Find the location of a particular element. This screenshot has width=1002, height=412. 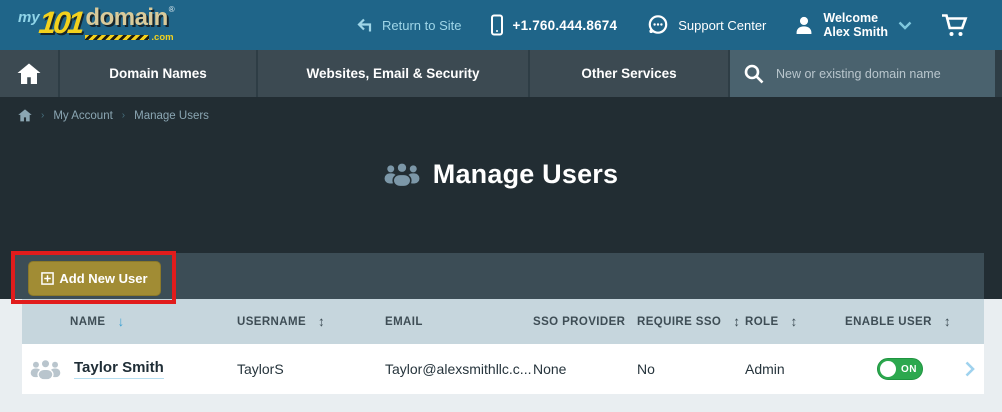

chevron-right-icon is located at coordinates (970, 369).